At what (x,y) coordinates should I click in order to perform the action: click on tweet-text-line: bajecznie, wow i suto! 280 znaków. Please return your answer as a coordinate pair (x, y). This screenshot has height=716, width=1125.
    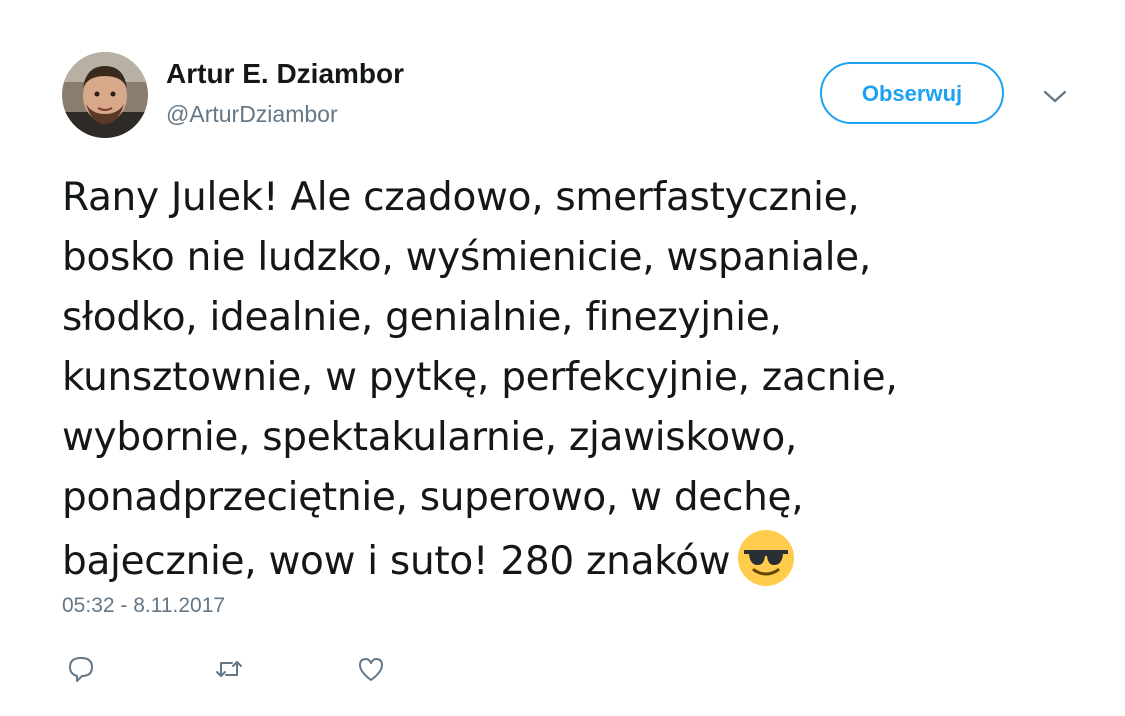
    Looking at the image, I should click on (396, 561).